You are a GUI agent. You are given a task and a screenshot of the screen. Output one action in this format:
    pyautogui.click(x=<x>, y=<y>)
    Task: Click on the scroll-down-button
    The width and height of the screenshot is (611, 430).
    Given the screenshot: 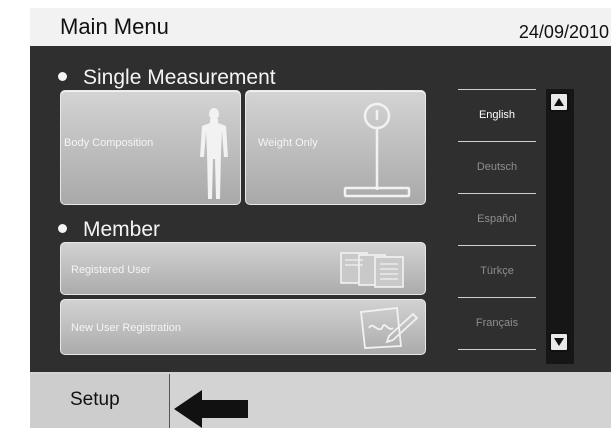 What is the action you would take?
    pyautogui.click(x=559, y=342)
    